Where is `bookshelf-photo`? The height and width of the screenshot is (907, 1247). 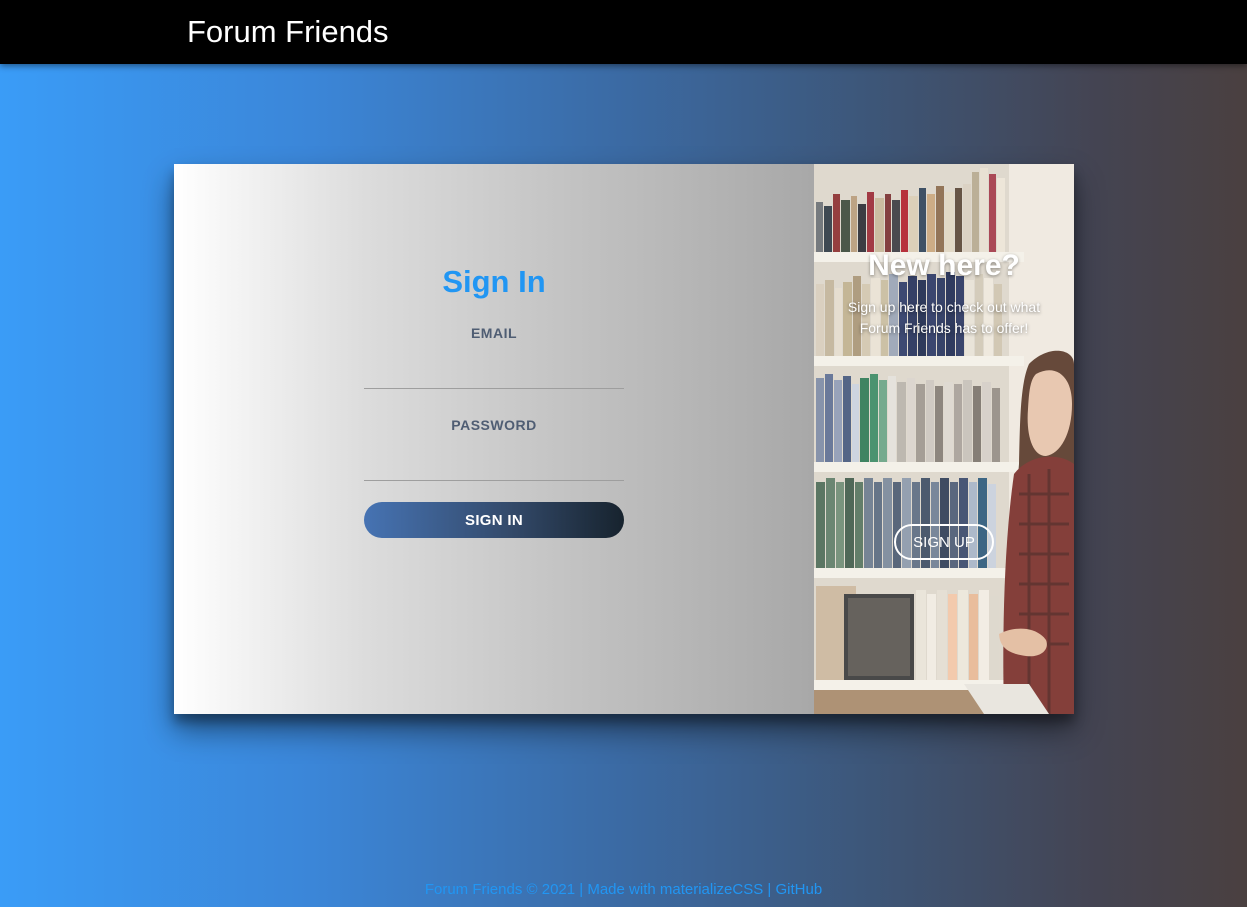
bookshelf-photo is located at coordinates (944, 439).